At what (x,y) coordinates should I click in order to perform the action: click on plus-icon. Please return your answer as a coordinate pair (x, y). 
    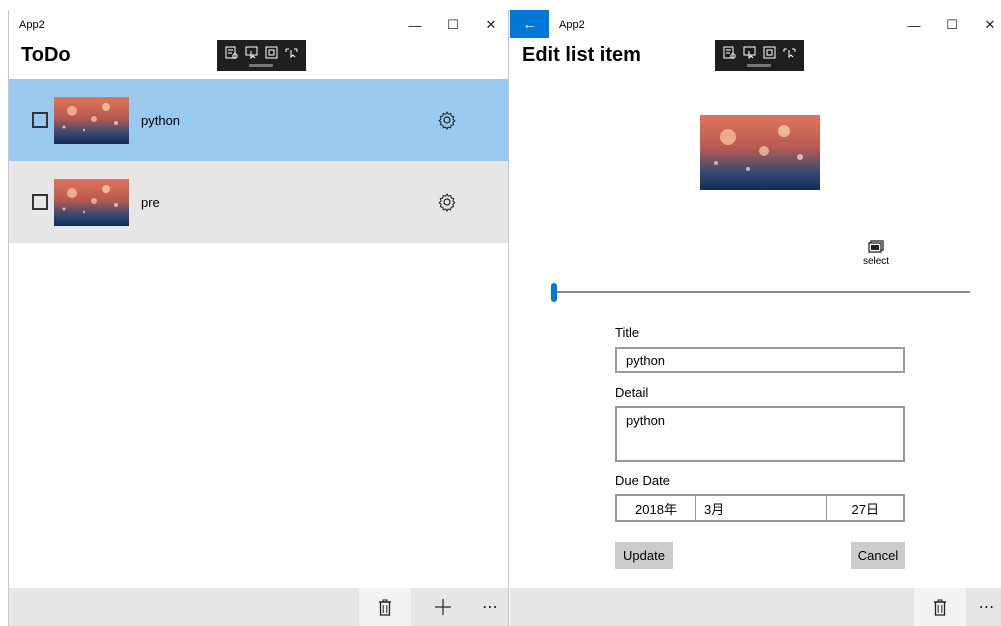
    Looking at the image, I should click on (443, 607).